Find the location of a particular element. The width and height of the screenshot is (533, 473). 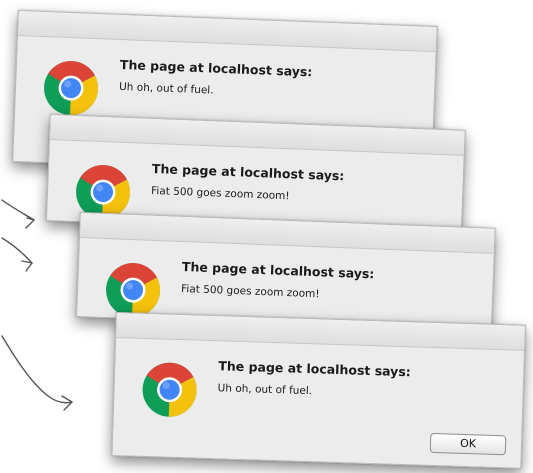

ok-button: OK is located at coordinates (468, 444).